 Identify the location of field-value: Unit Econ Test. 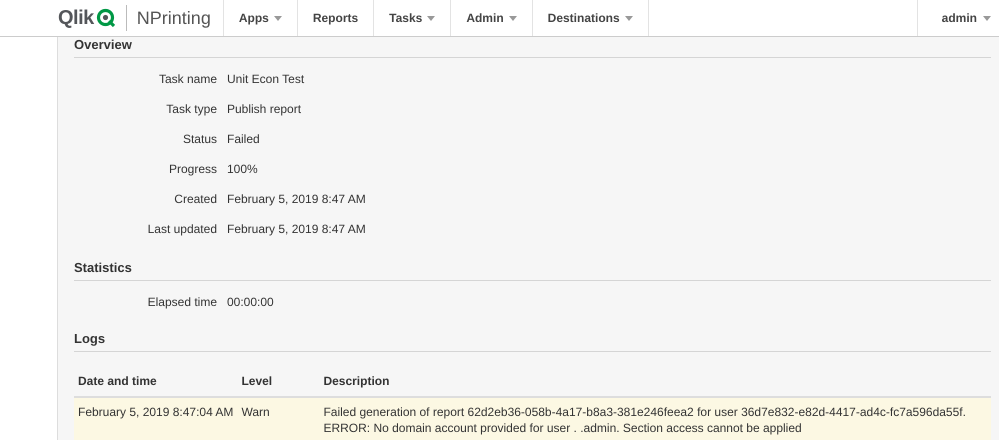
(266, 79).